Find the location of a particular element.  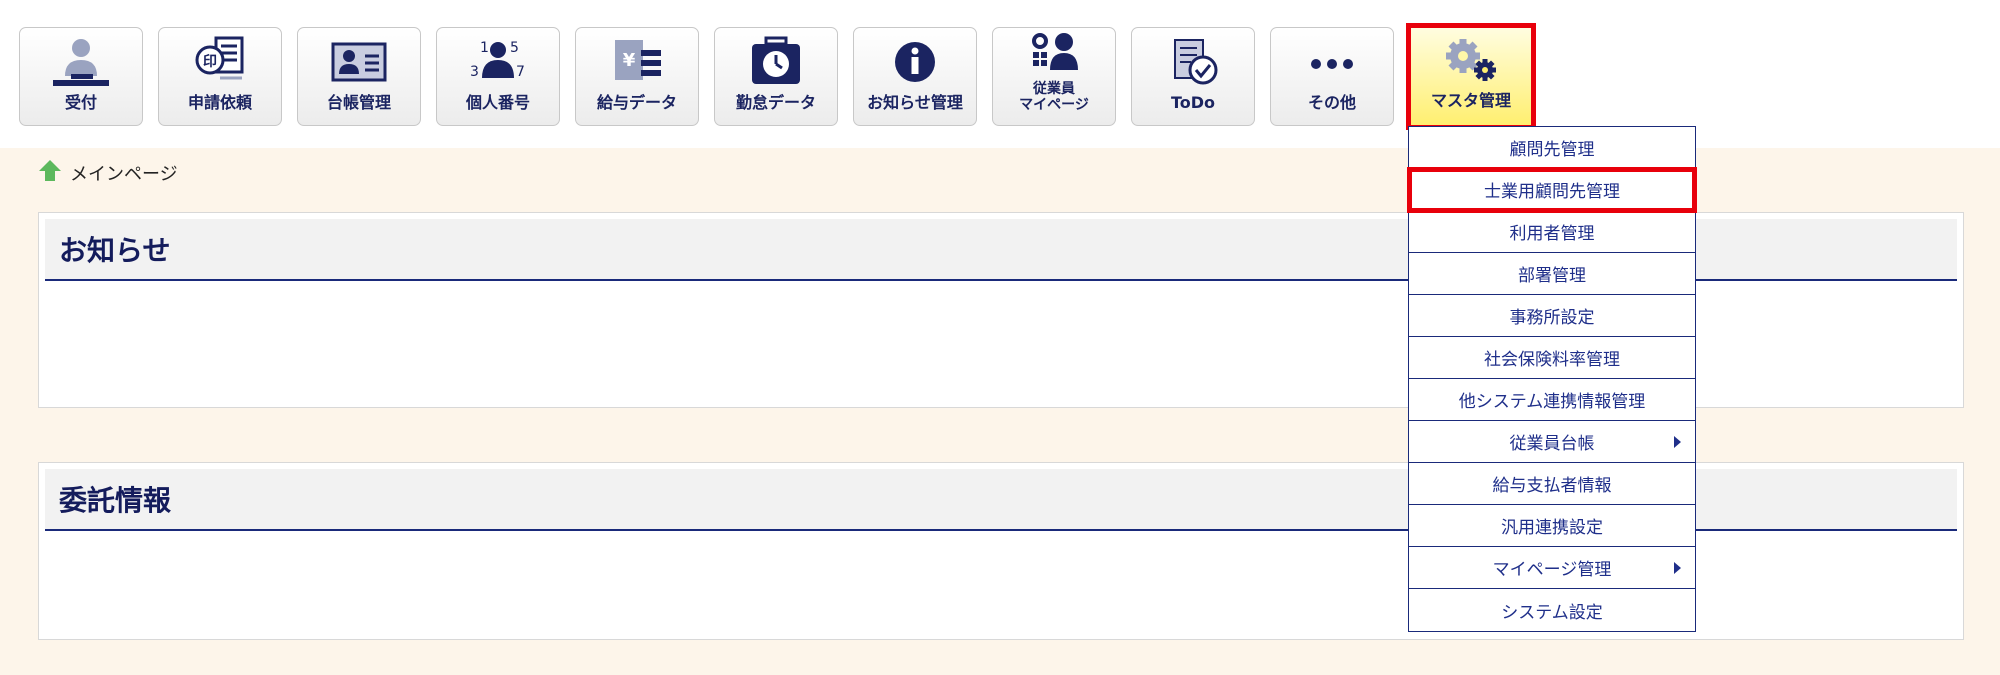

toolbar-label: 台帳管理 is located at coordinates (358, 102).